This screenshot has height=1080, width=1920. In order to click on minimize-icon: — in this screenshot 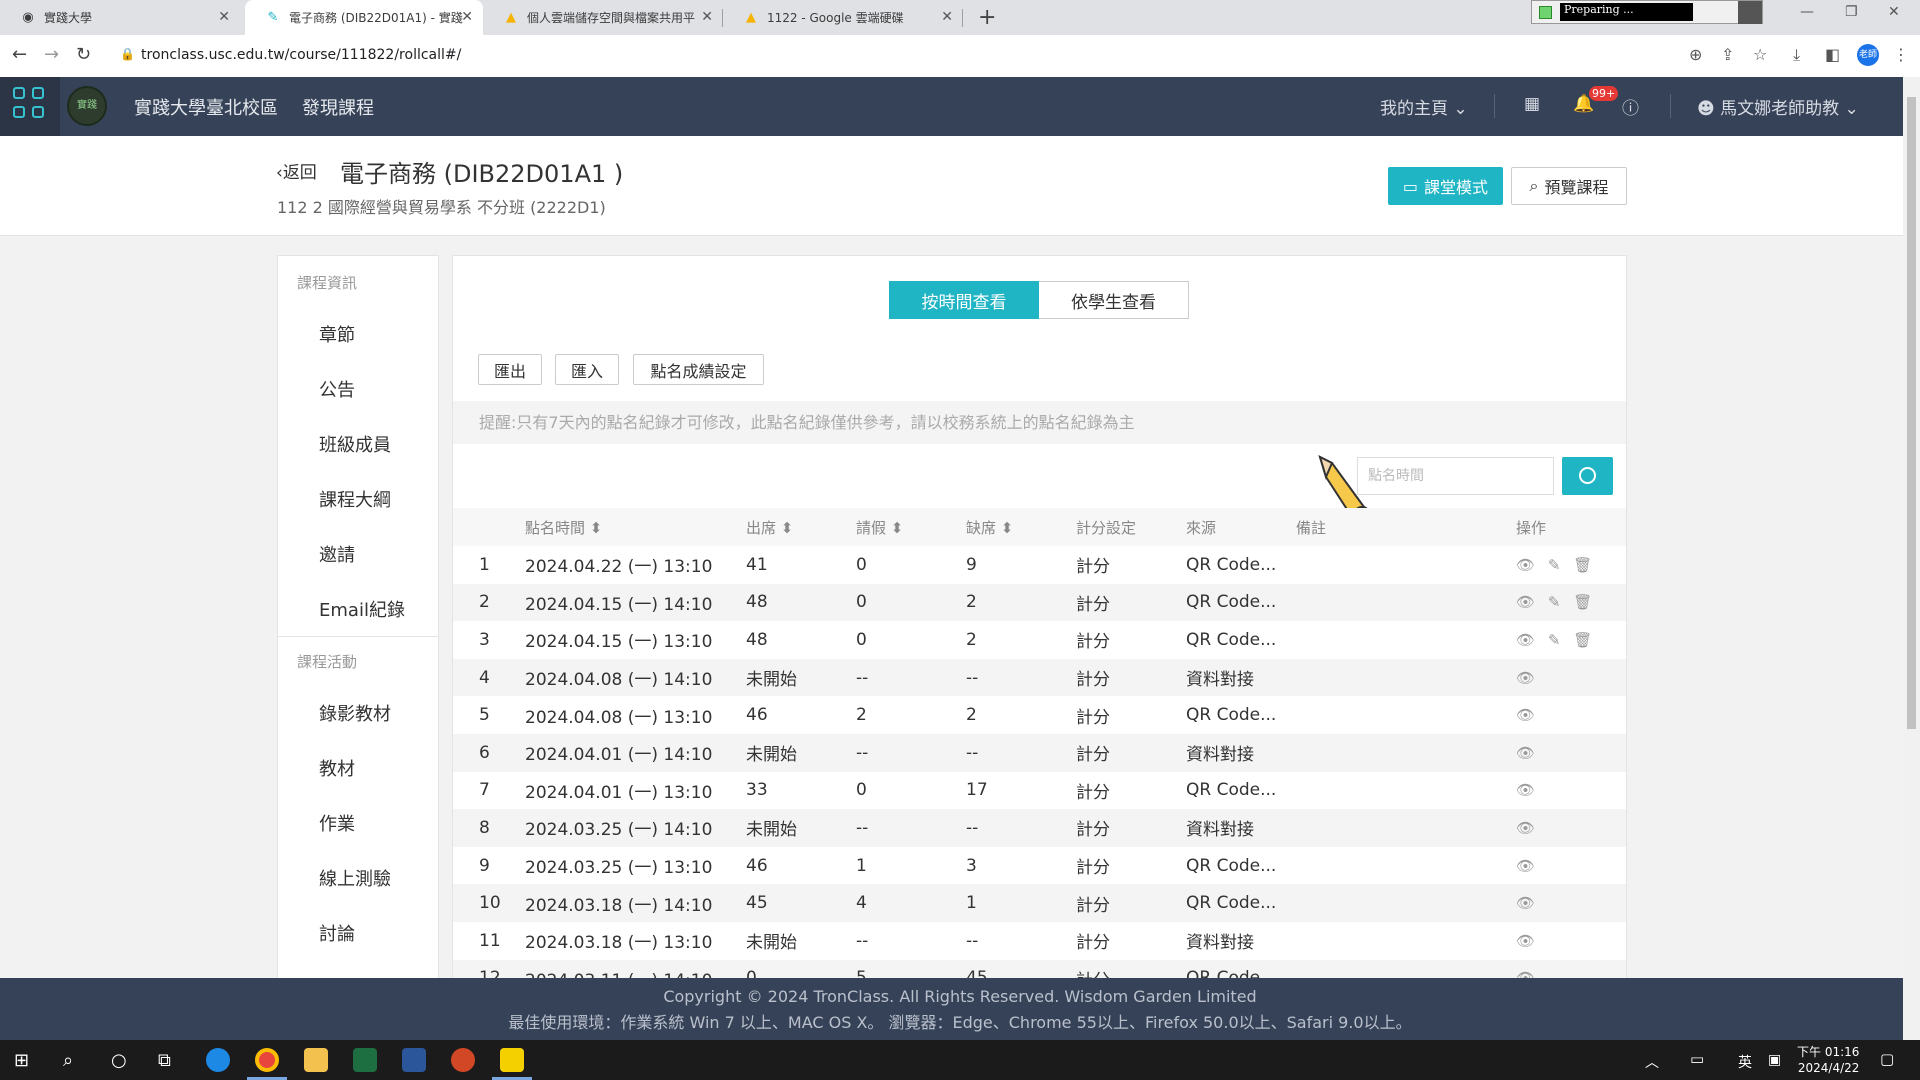, I will do `click(1807, 12)`.